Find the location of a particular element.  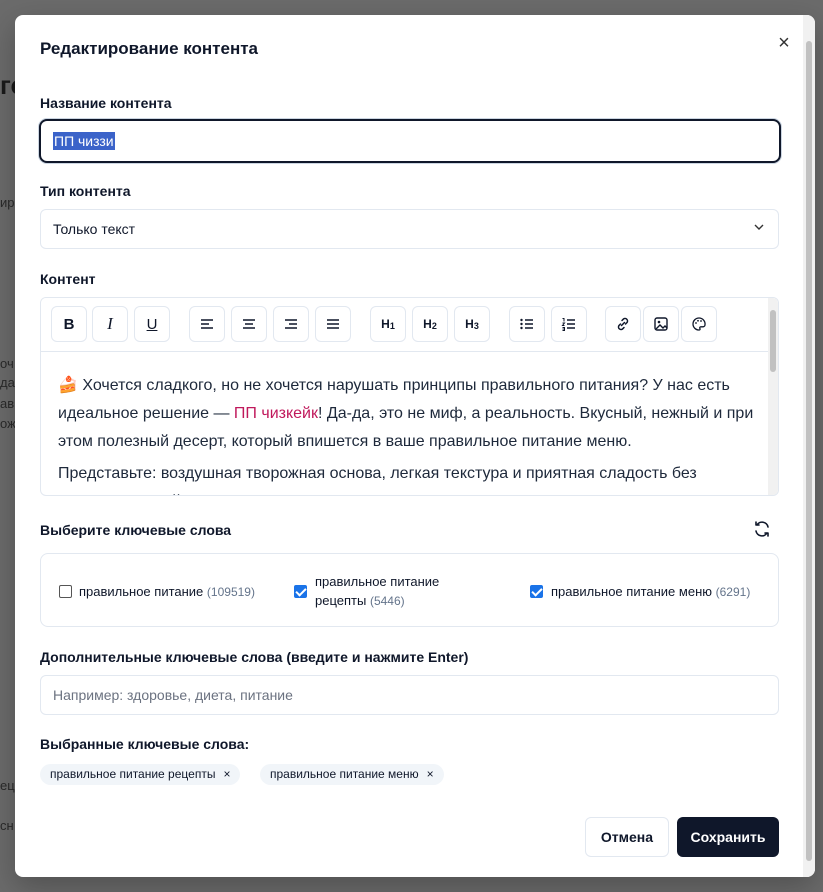

bullet-list-icon is located at coordinates (526, 324).